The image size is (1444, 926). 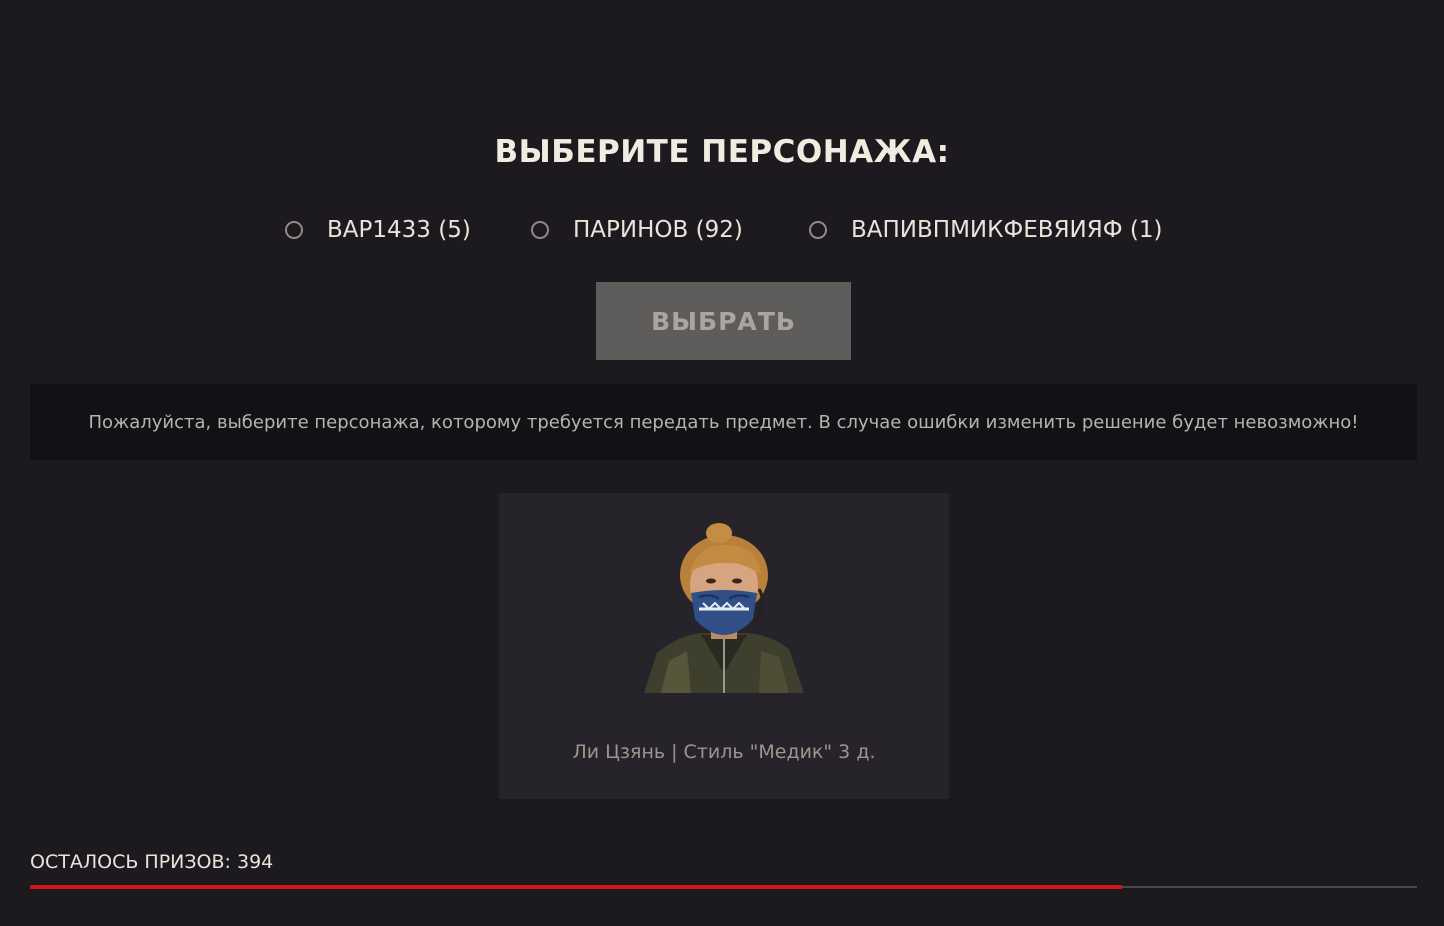 What do you see at coordinates (152, 862) in the screenshot?
I see `prizes-remaining-label: ОСТАЛОСЬ ПРИЗОВ: 394` at bounding box center [152, 862].